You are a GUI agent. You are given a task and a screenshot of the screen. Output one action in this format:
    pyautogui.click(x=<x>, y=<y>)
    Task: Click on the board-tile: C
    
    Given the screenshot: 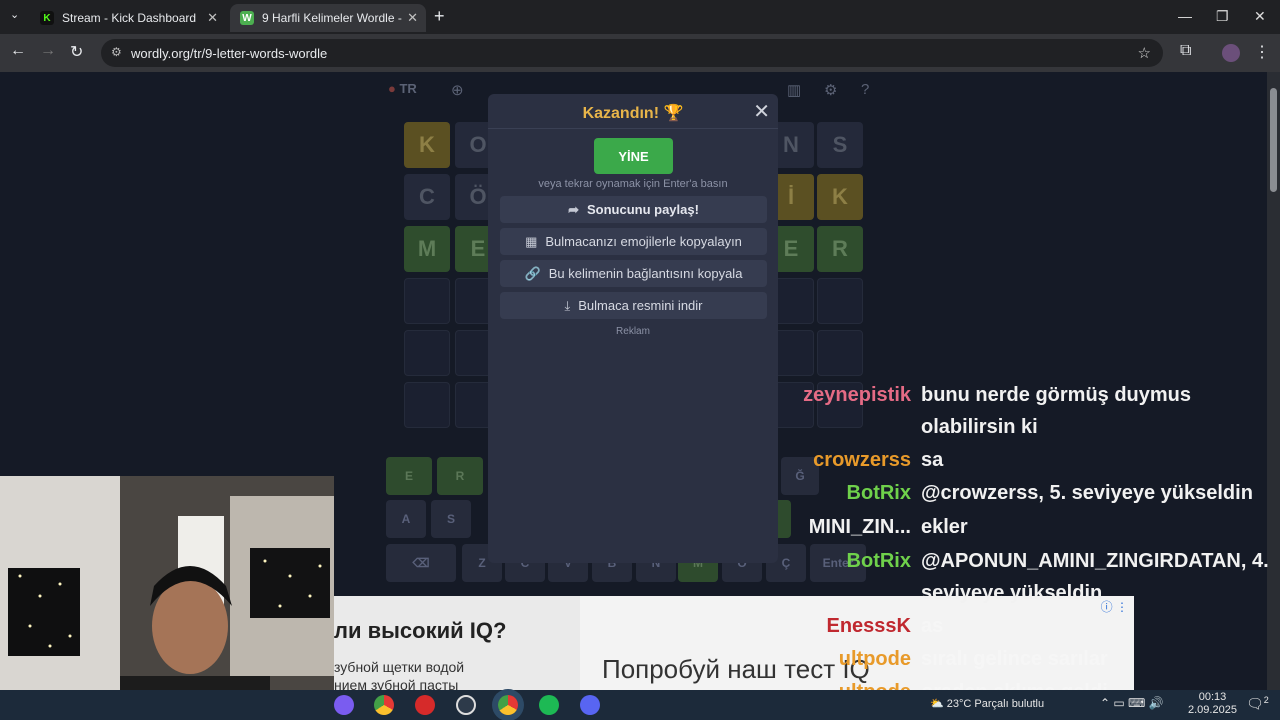 What is the action you would take?
    pyautogui.click(x=427, y=197)
    